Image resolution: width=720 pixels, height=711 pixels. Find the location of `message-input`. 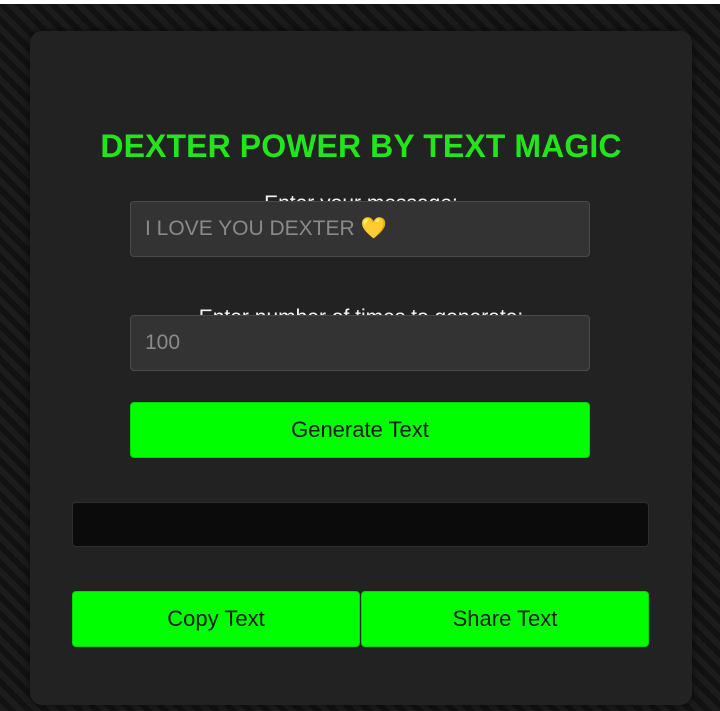

message-input is located at coordinates (360, 229).